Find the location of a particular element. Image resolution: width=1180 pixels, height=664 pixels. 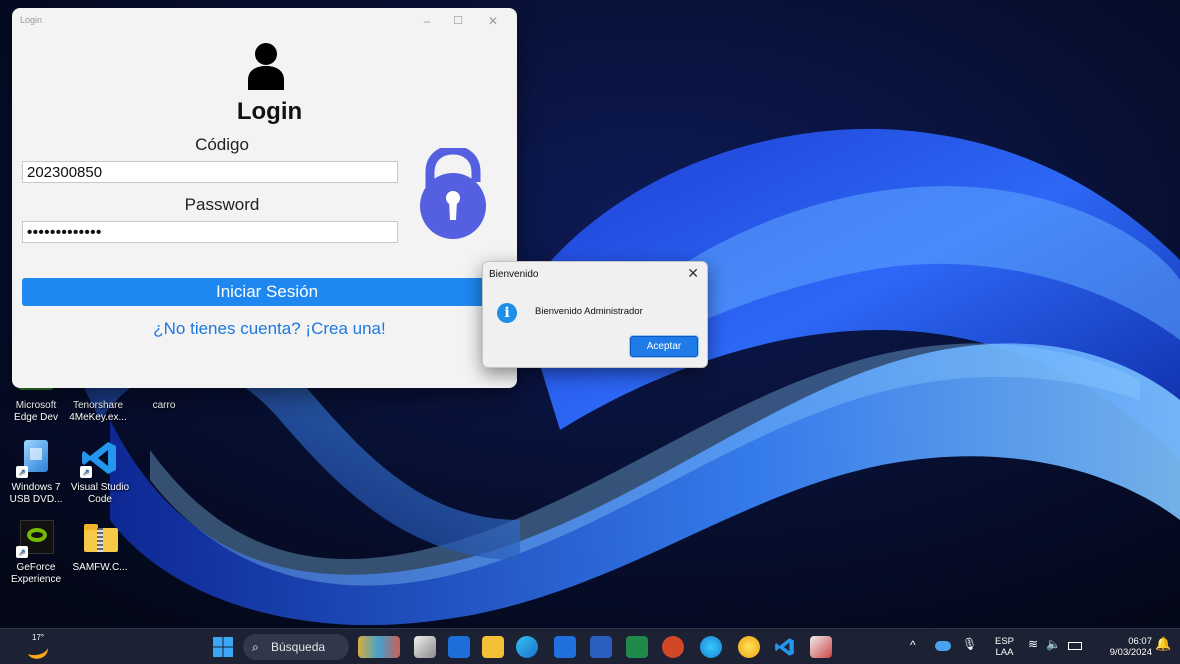

dialog-message: Bienvenido Administrador is located at coordinates (589, 311).